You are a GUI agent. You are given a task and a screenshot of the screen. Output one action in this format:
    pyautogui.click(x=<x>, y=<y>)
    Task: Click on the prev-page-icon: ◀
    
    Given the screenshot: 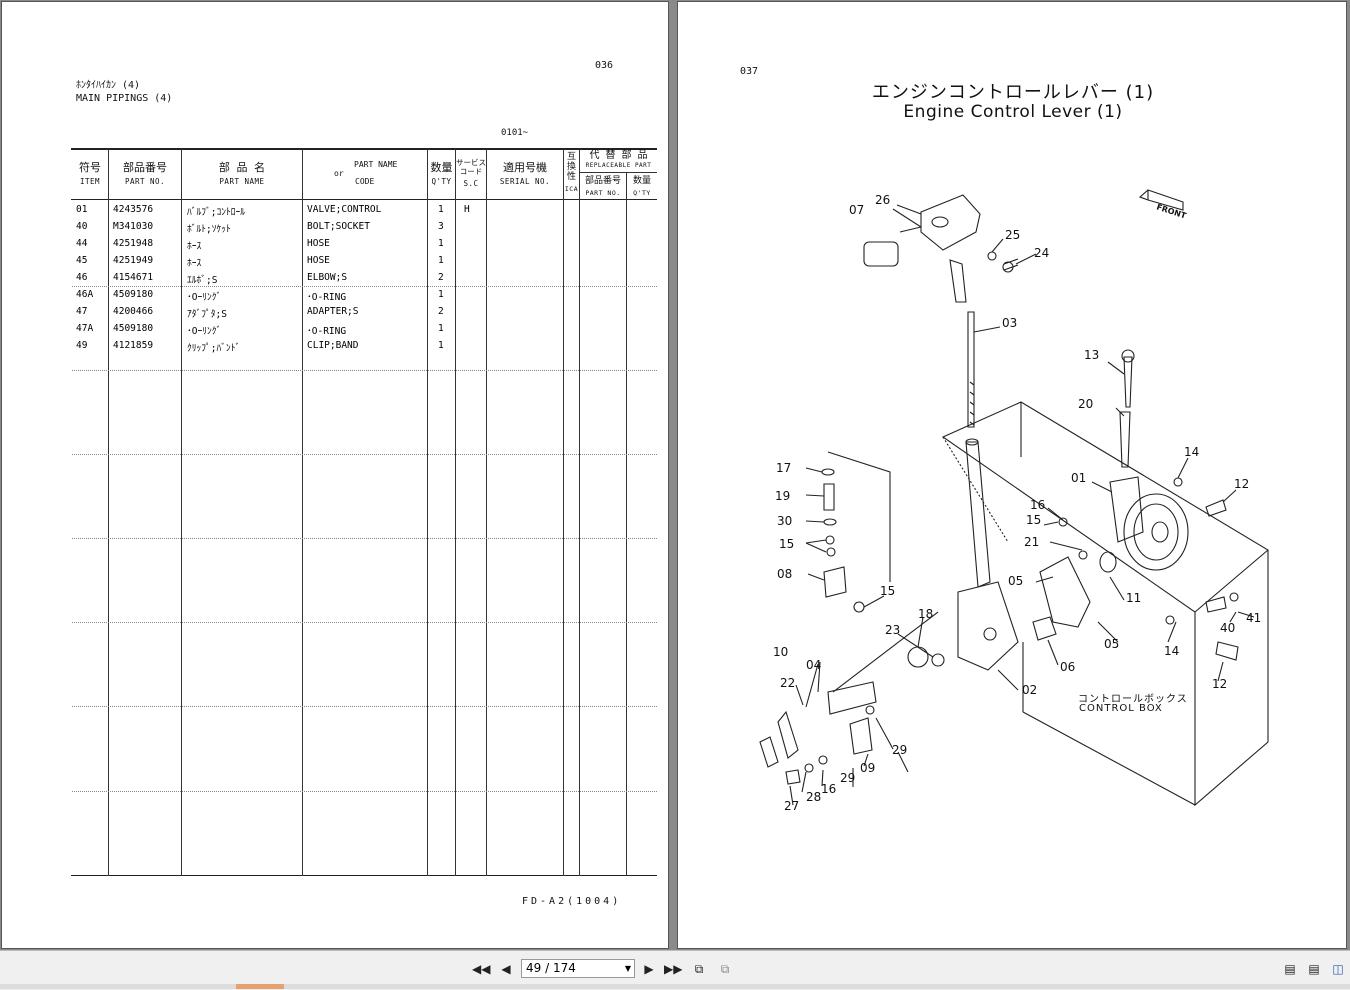 What is the action you would take?
    pyautogui.click(x=506, y=969)
    